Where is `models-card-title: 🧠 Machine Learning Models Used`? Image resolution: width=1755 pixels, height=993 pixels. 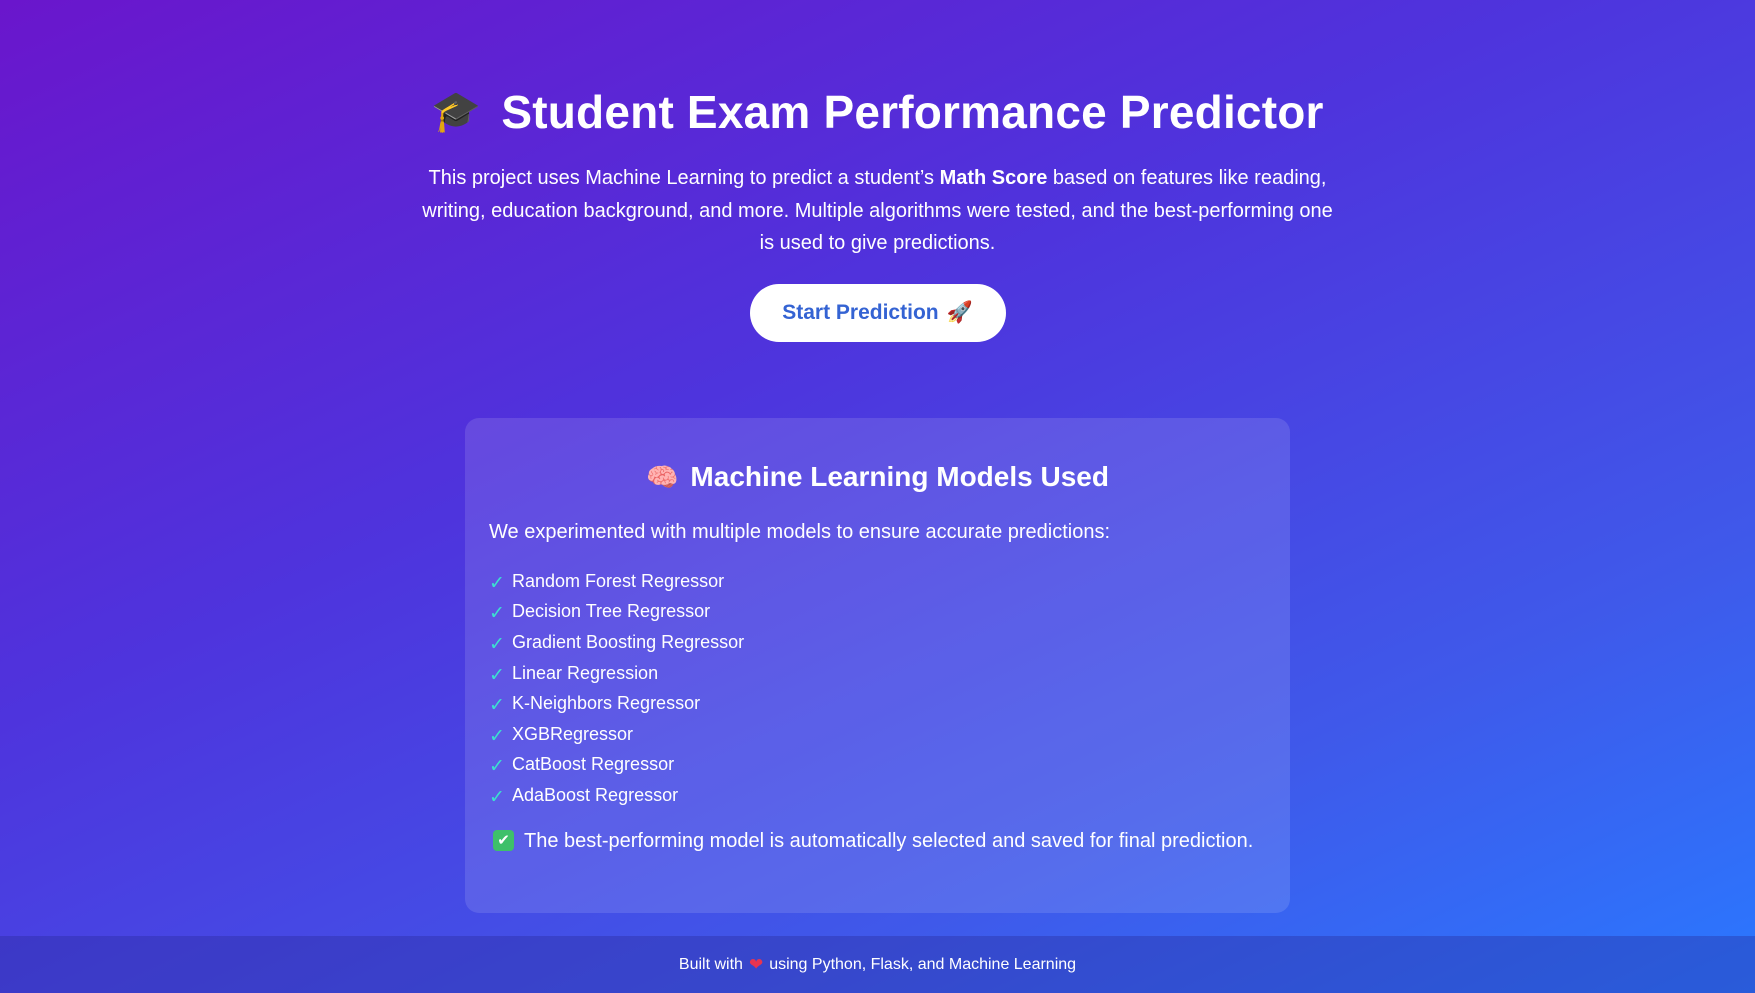 models-card-title: 🧠 Machine Learning Models Used is located at coordinates (877, 477).